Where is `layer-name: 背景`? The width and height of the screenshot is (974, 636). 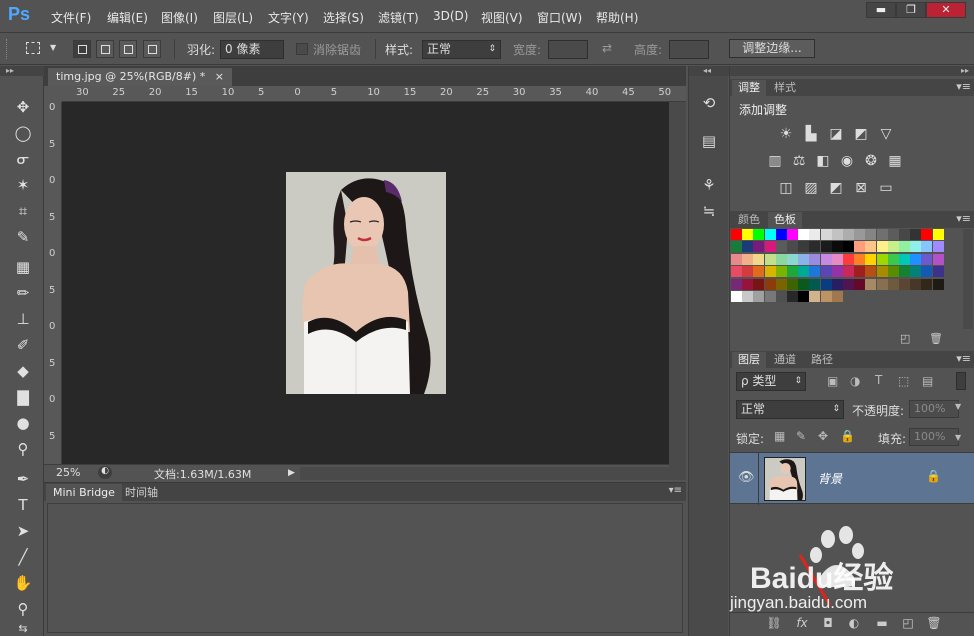 layer-name: 背景 is located at coordinates (830, 478).